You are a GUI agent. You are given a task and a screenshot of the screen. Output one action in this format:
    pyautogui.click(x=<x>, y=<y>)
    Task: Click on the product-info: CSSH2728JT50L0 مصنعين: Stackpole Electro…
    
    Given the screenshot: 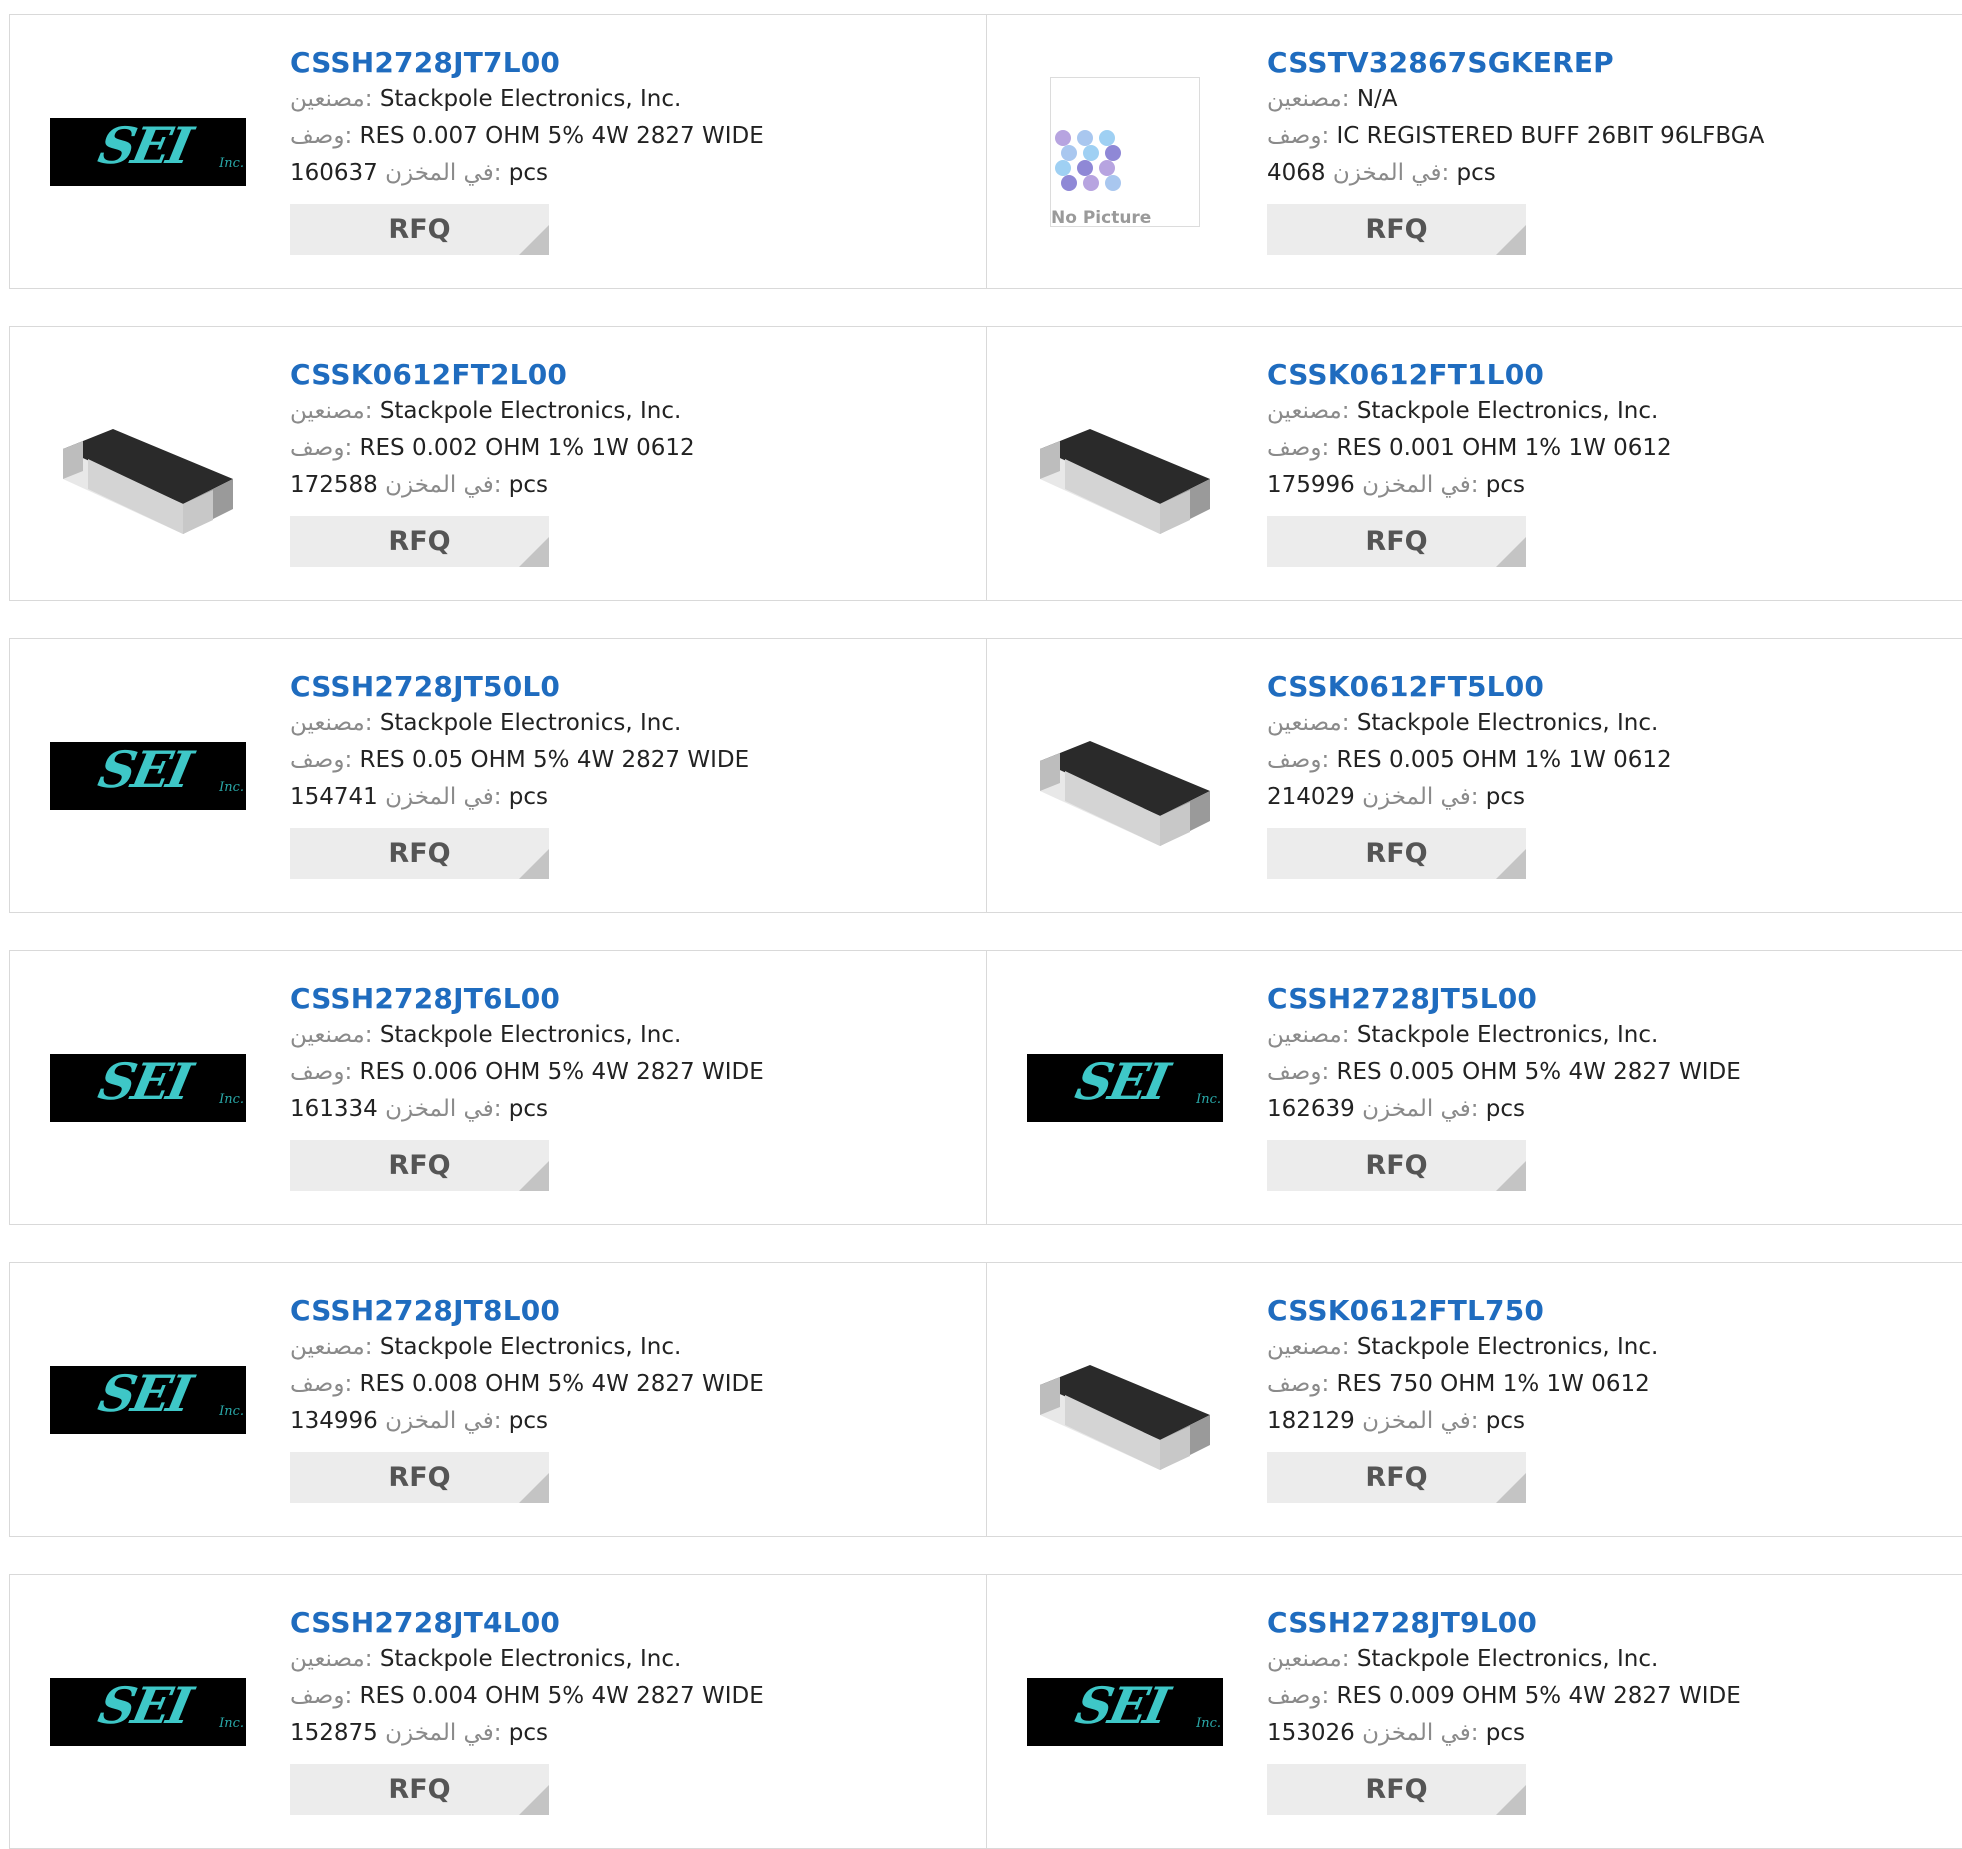 What is the action you would take?
    pyautogui.click(x=638, y=774)
    